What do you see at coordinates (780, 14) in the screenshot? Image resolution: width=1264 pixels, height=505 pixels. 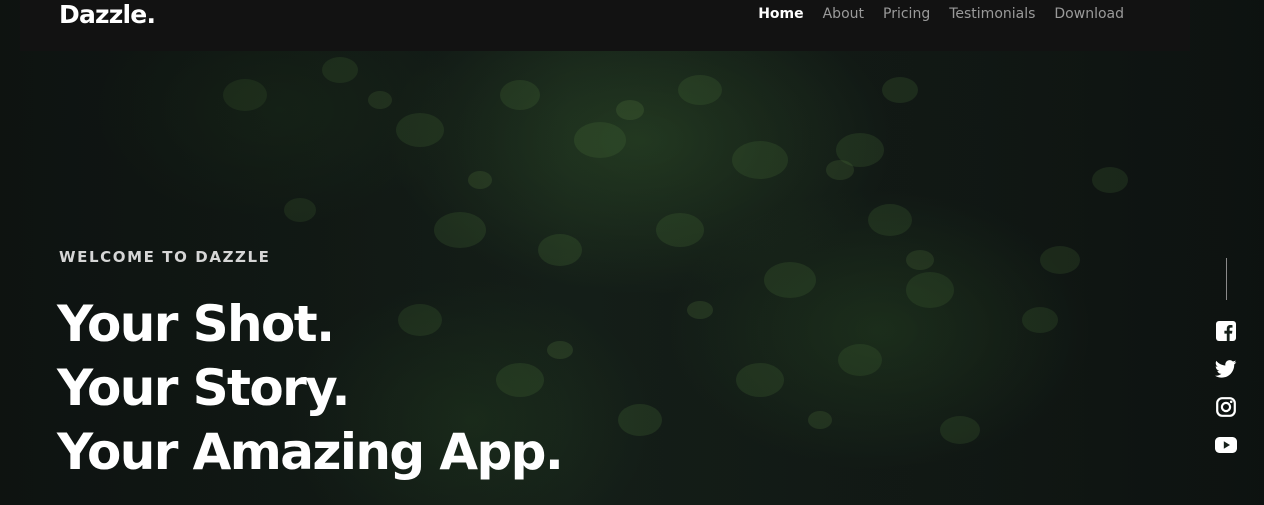 I see `nav-link-home: Home` at bounding box center [780, 14].